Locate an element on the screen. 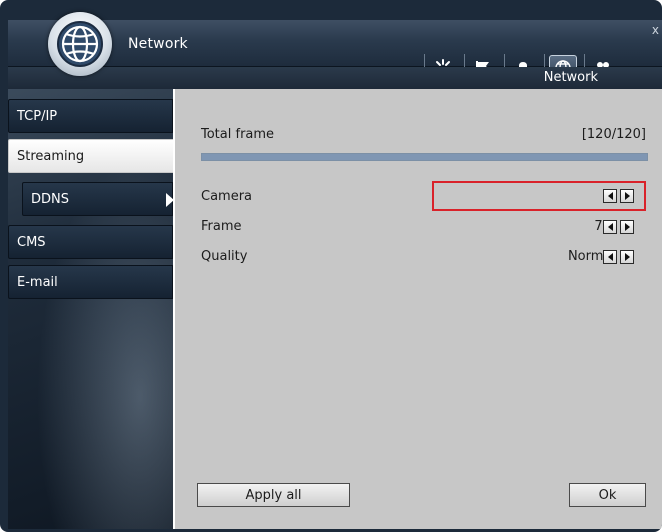 This screenshot has width=662, height=532. frame-increment-button is located at coordinates (627, 227).